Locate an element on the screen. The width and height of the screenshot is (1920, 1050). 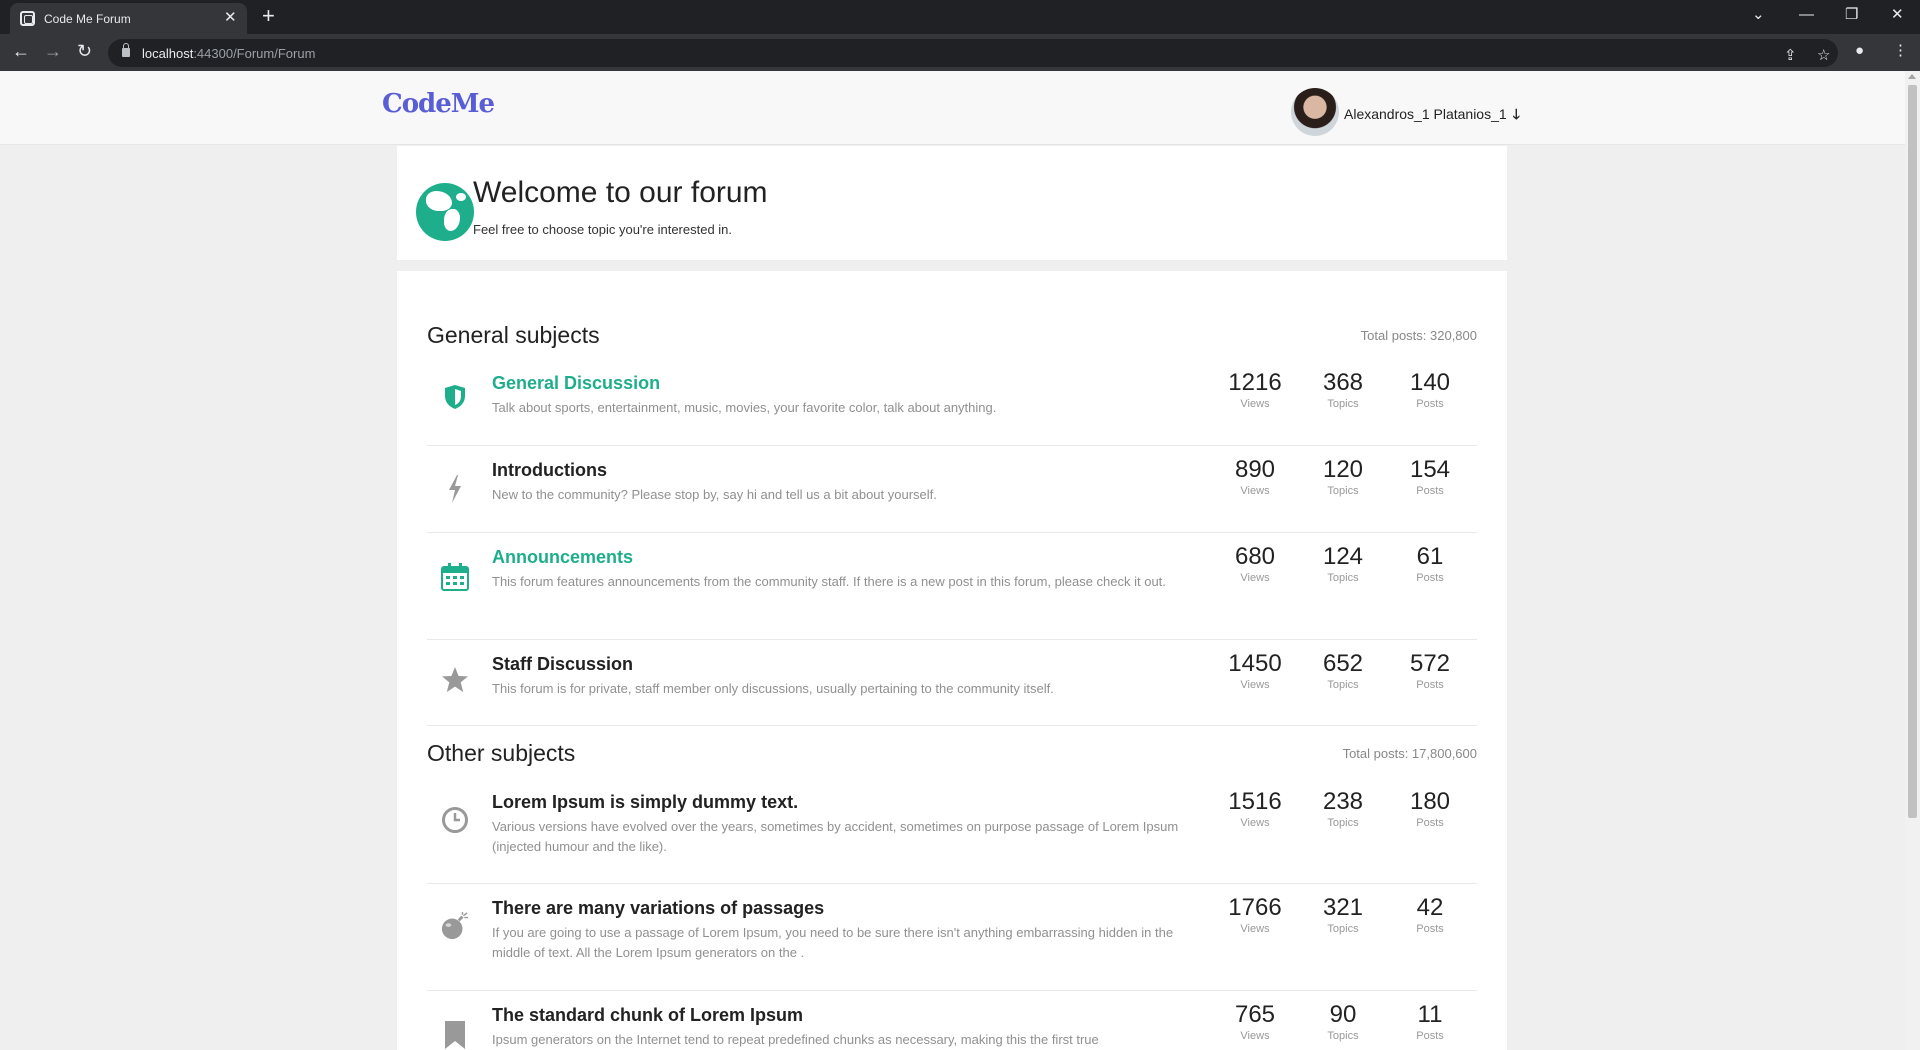
topics-stat: 124 Topics is located at coordinates (1343, 563).